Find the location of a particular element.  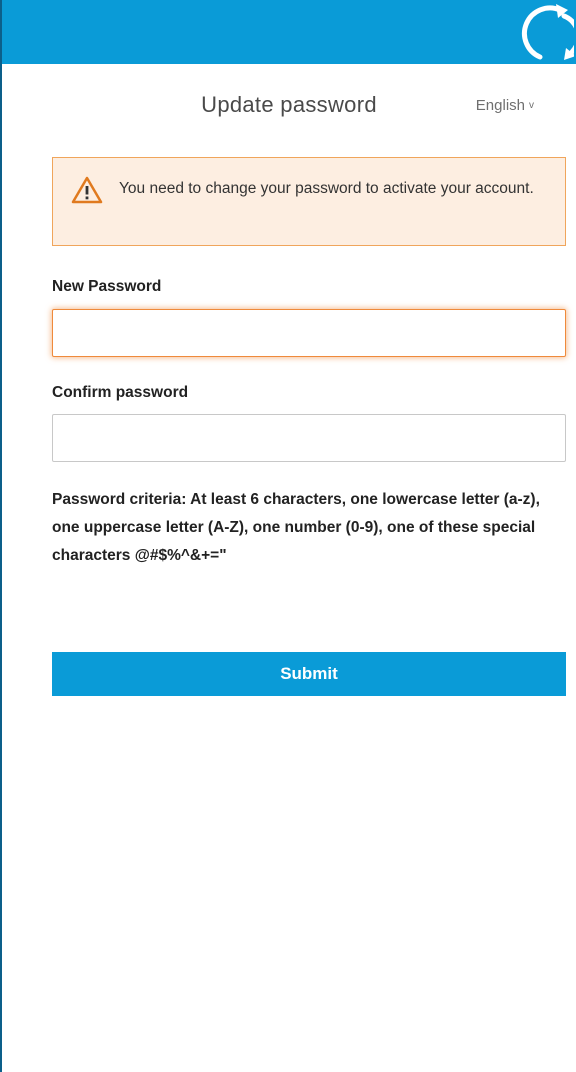

language-selector: English v is located at coordinates (505, 105).